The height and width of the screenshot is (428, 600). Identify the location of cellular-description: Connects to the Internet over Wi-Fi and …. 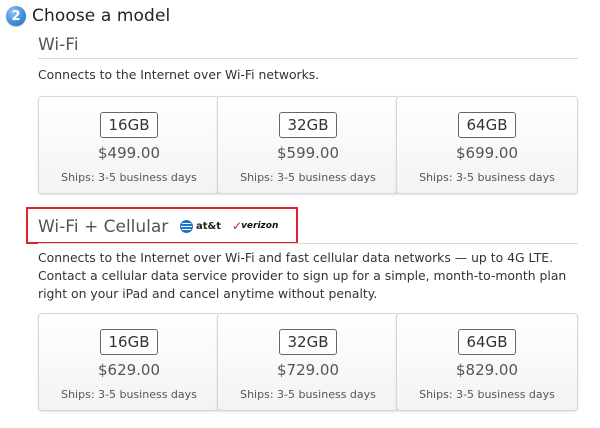
(302, 275).